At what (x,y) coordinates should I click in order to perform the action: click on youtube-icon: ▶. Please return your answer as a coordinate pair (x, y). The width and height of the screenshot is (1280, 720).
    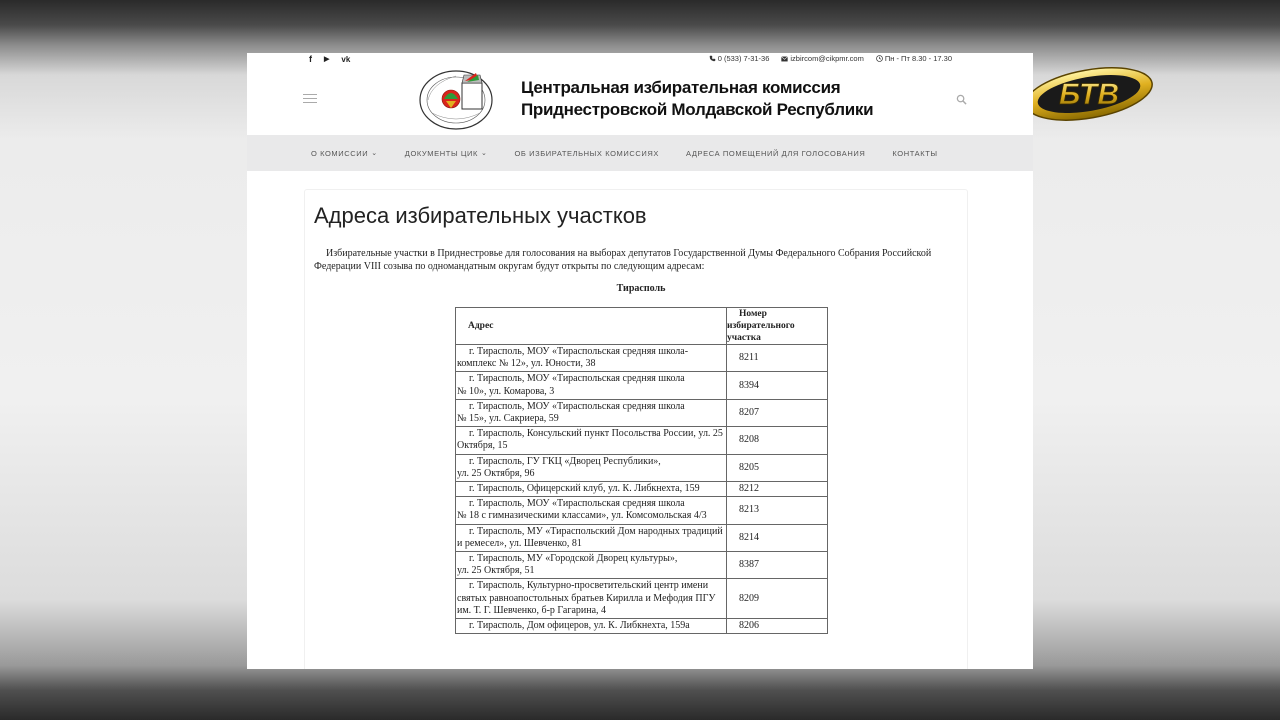
    Looking at the image, I should click on (326, 59).